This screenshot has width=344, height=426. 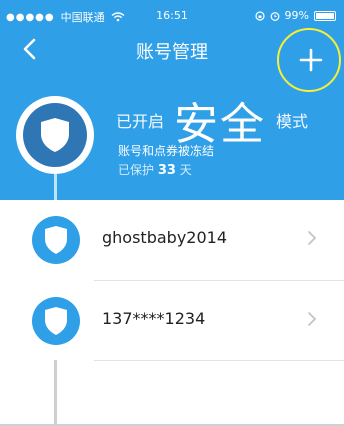 What do you see at coordinates (55, 393) in the screenshot?
I see `timeline-line-bottom` at bounding box center [55, 393].